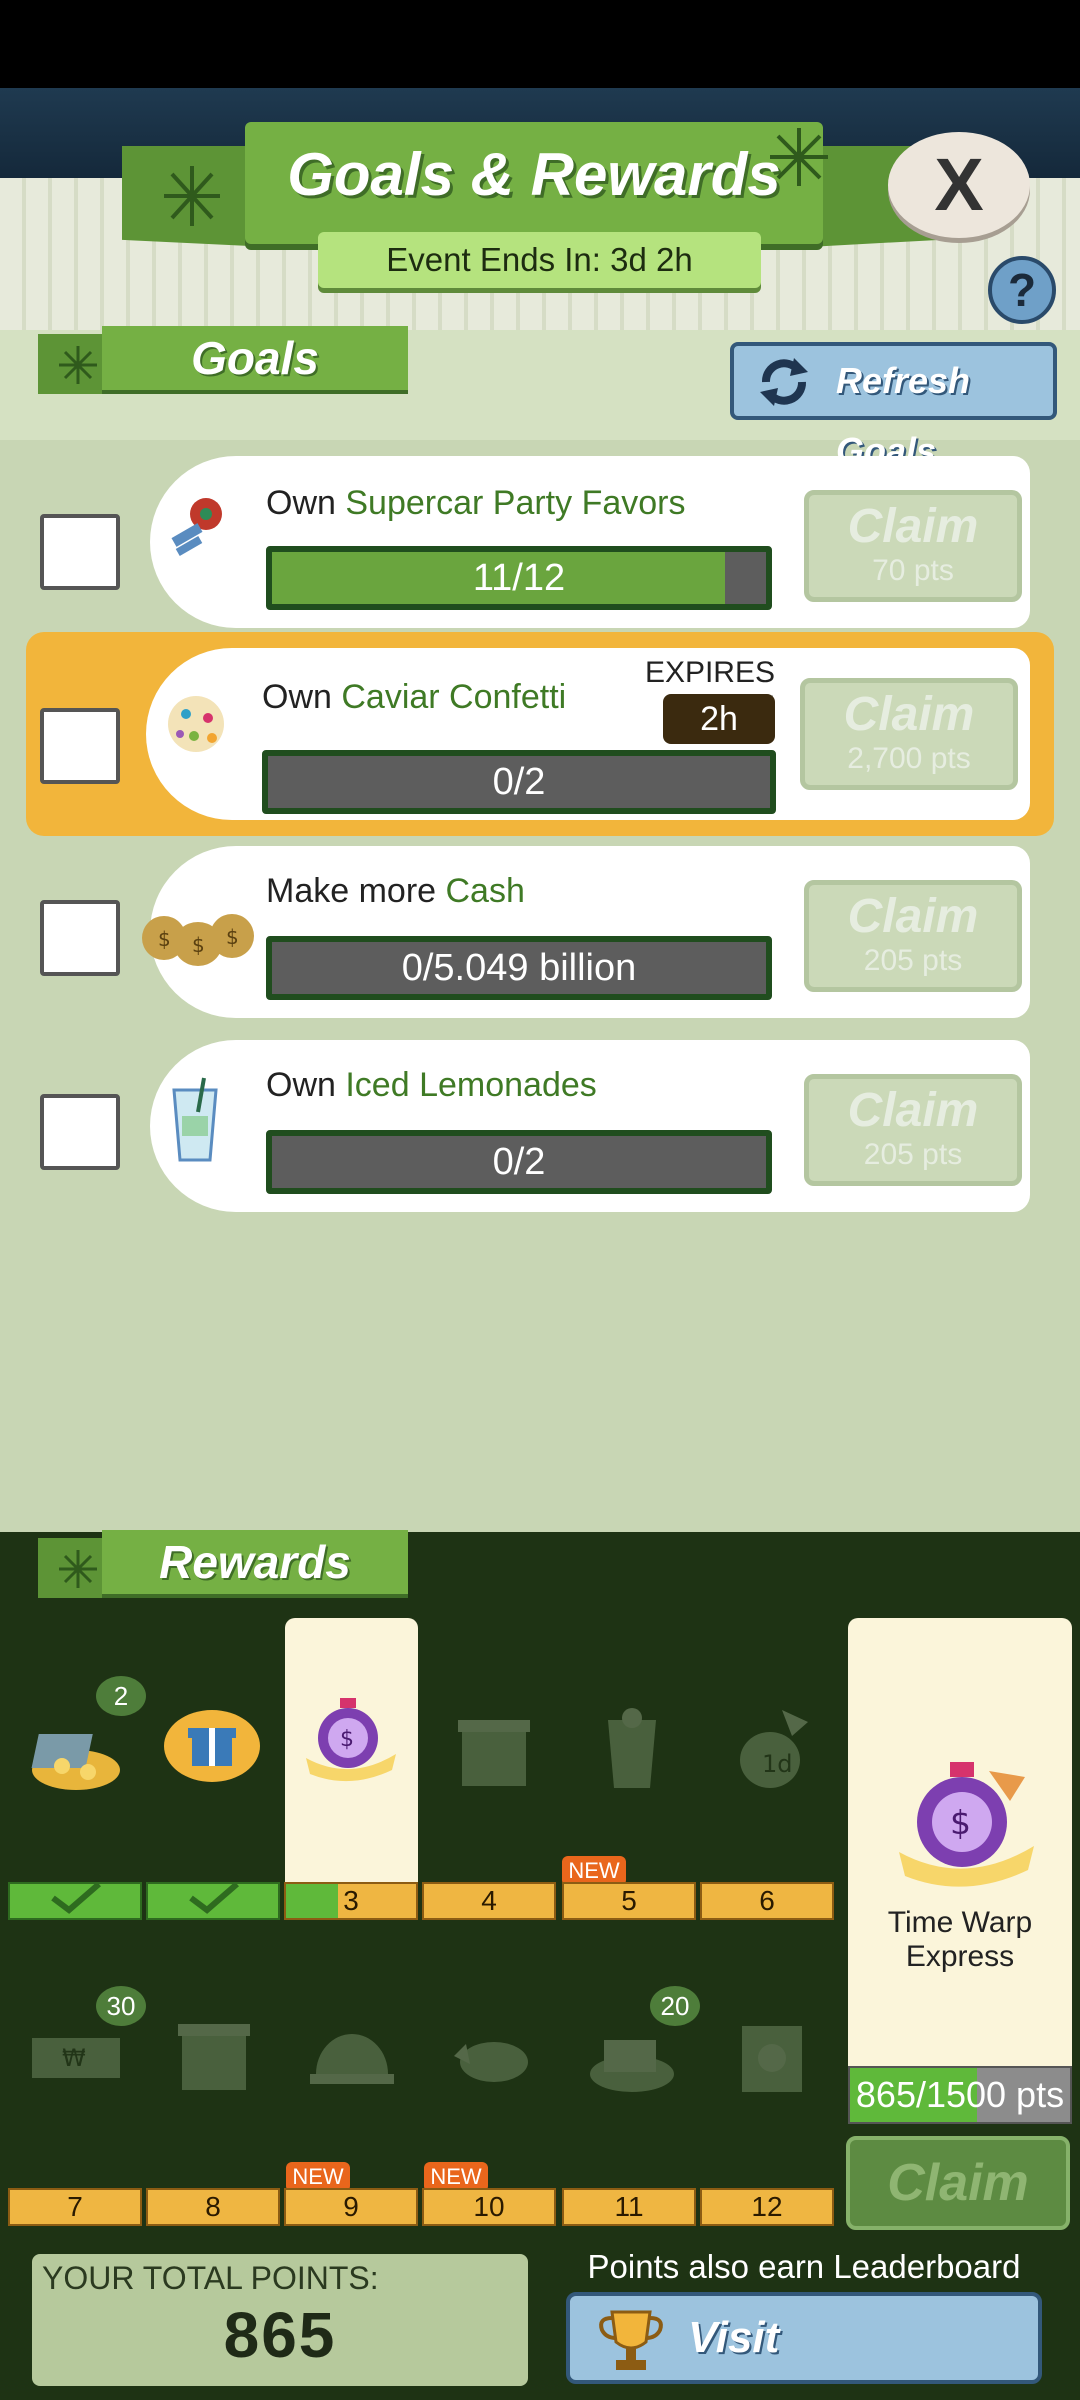 Image resolution: width=1080 pixels, height=2400 pixels. I want to click on reward-segment: 7, so click(75, 2207).